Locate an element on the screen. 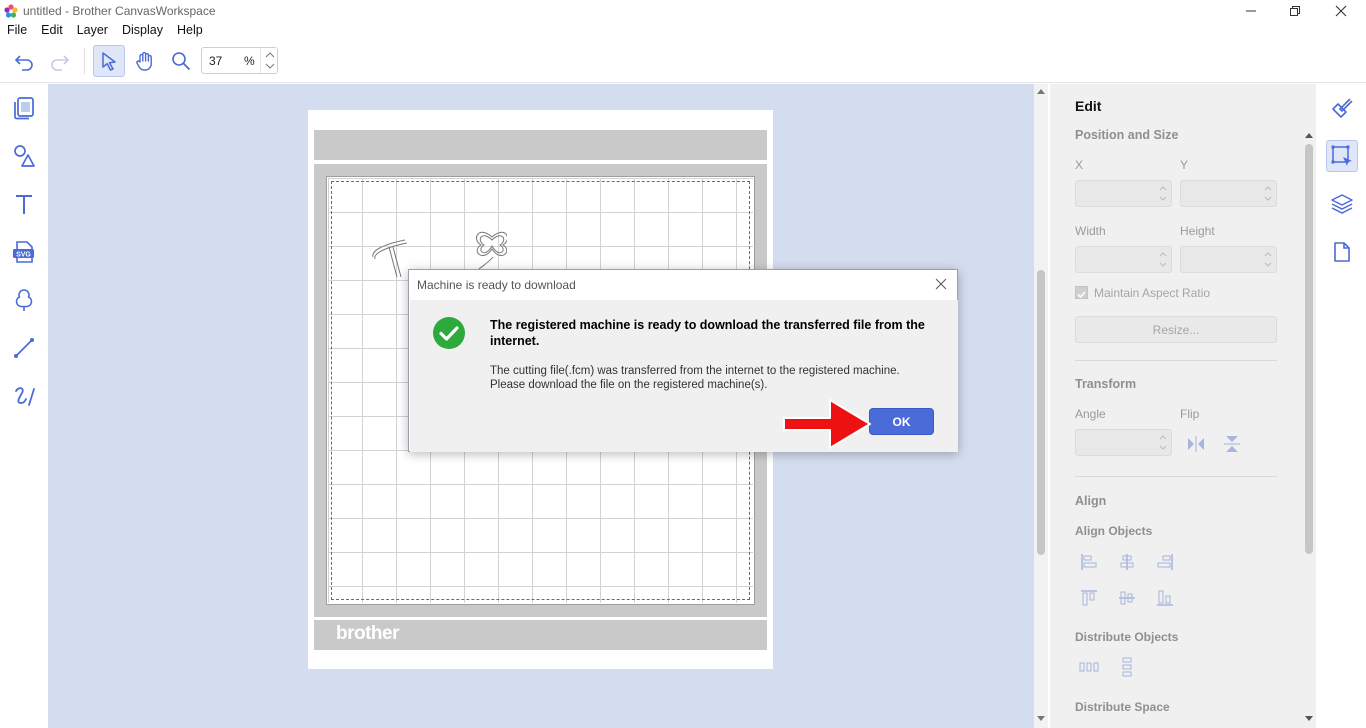 The image size is (1366, 728). redo-button is located at coordinates (60, 61).